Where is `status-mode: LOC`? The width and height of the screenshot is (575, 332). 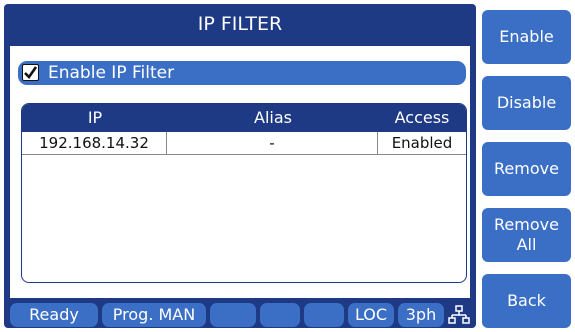
status-mode: LOC is located at coordinates (371, 315).